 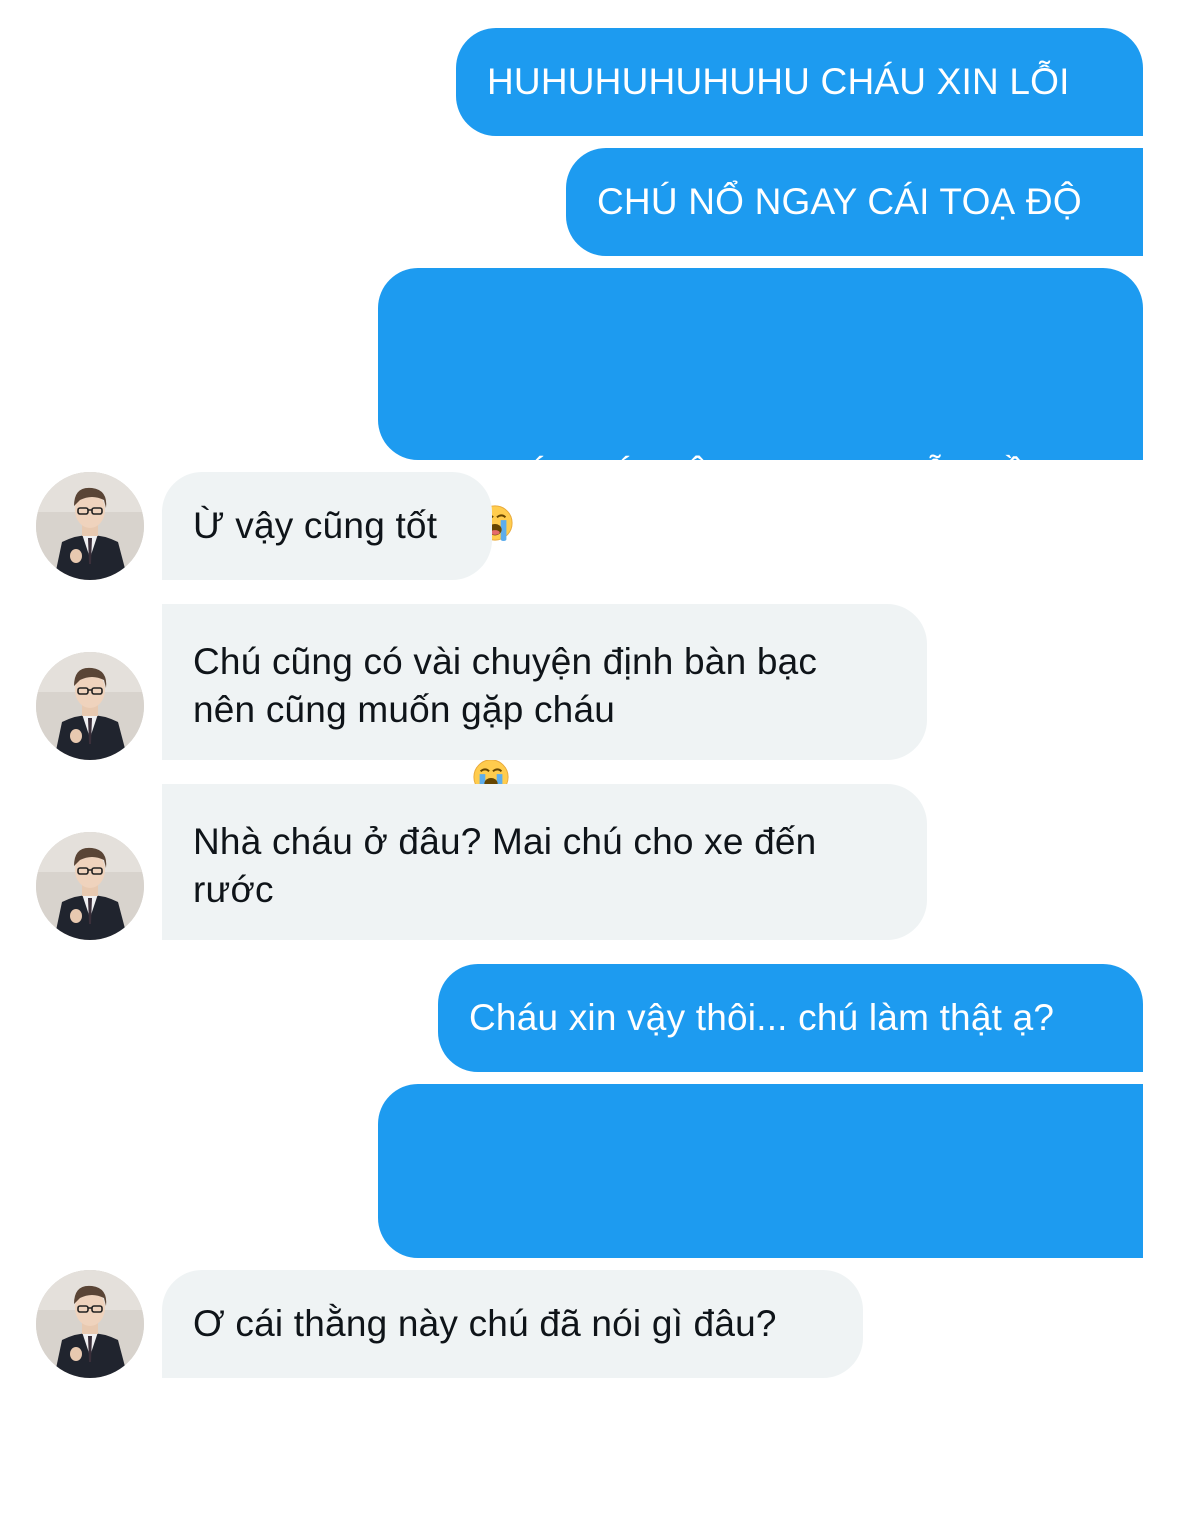 I want to click on message-text: Ơ cái thằng này chú đã nói gì đâu?, so click(x=485, y=1323).